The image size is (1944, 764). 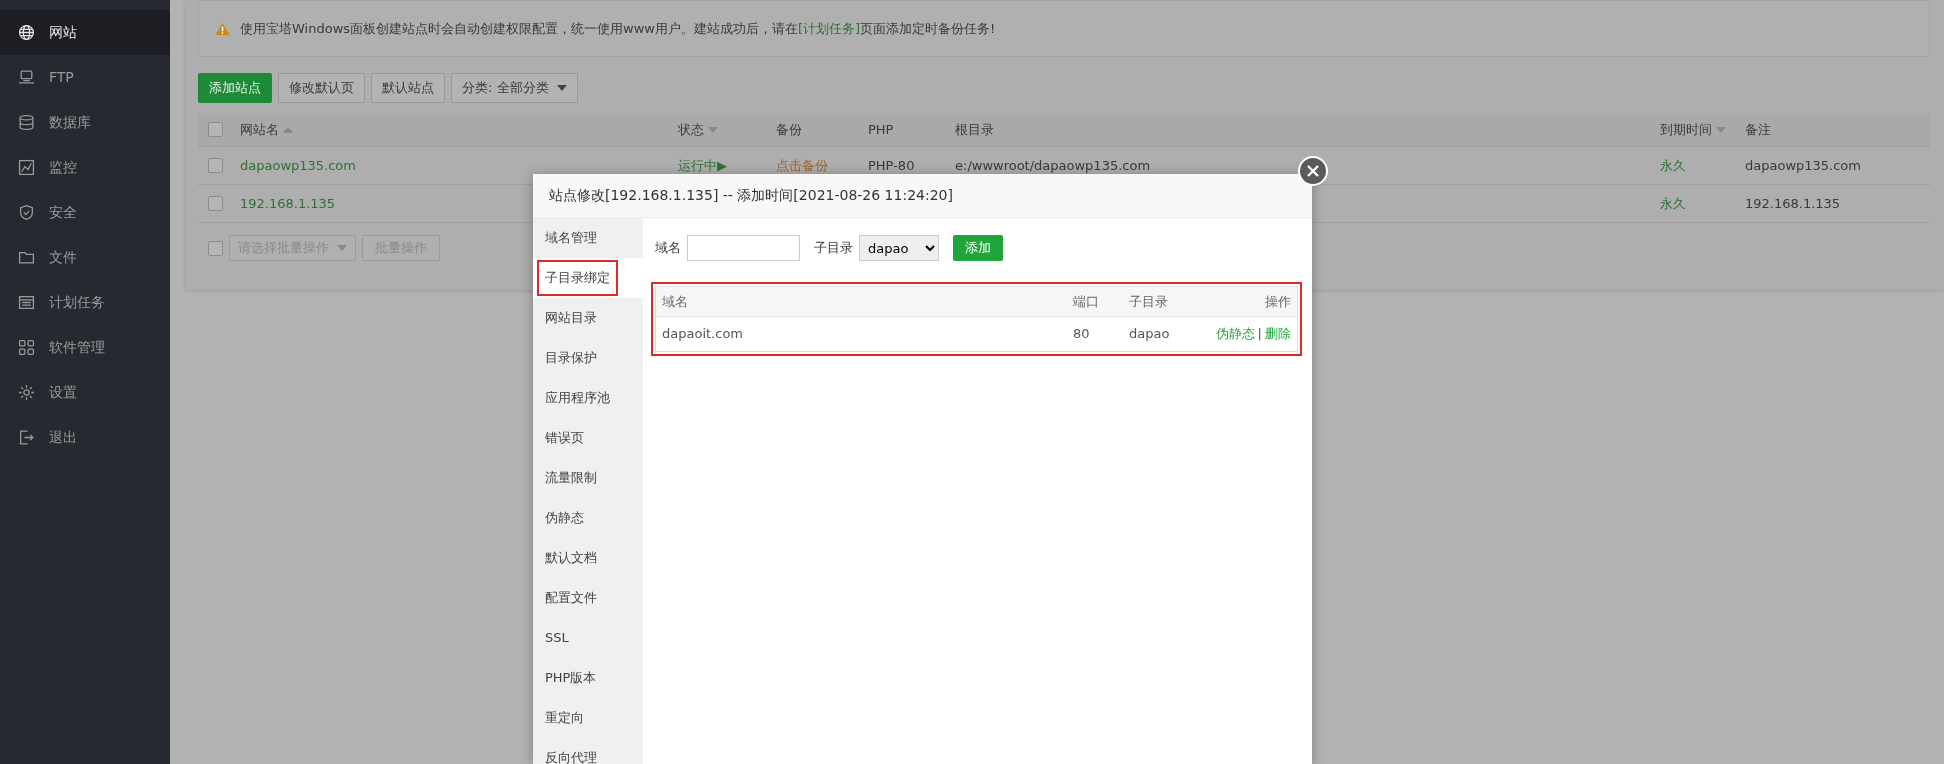 What do you see at coordinates (1235, 334) in the screenshot?
I see `action-link: 伪静态` at bounding box center [1235, 334].